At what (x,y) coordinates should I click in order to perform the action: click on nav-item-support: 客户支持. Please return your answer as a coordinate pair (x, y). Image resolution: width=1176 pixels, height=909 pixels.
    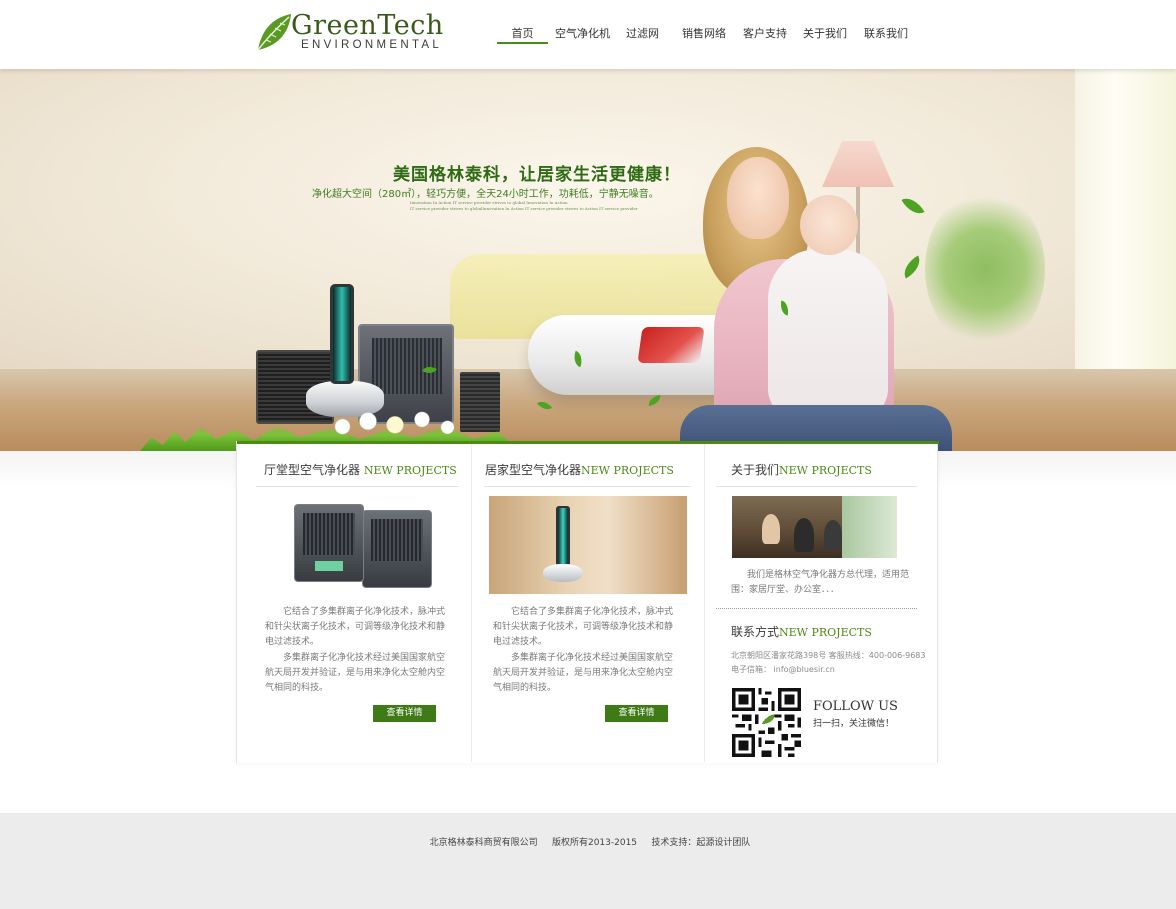
    Looking at the image, I should click on (765, 34).